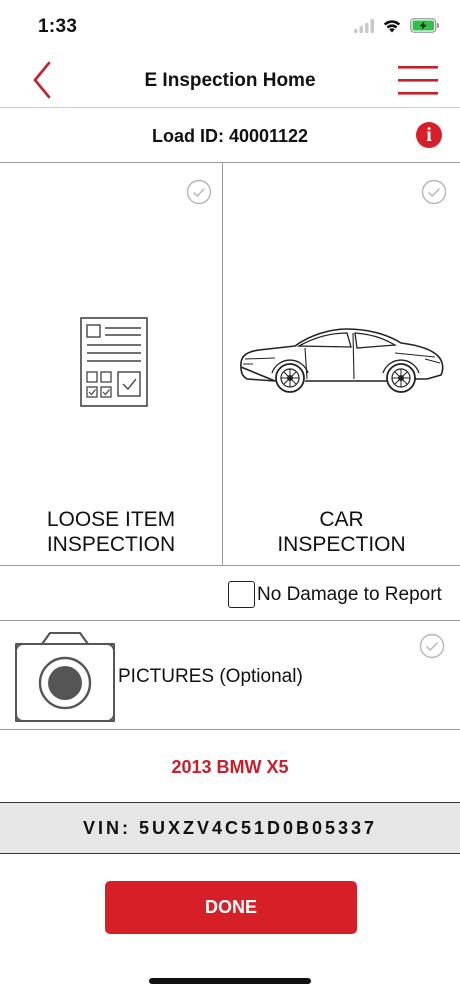 Image resolution: width=460 pixels, height=996 pixels. What do you see at coordinates (58, 26) in the screenshot?
I see `status-time: 1:33` at bounding box center [58, 26].